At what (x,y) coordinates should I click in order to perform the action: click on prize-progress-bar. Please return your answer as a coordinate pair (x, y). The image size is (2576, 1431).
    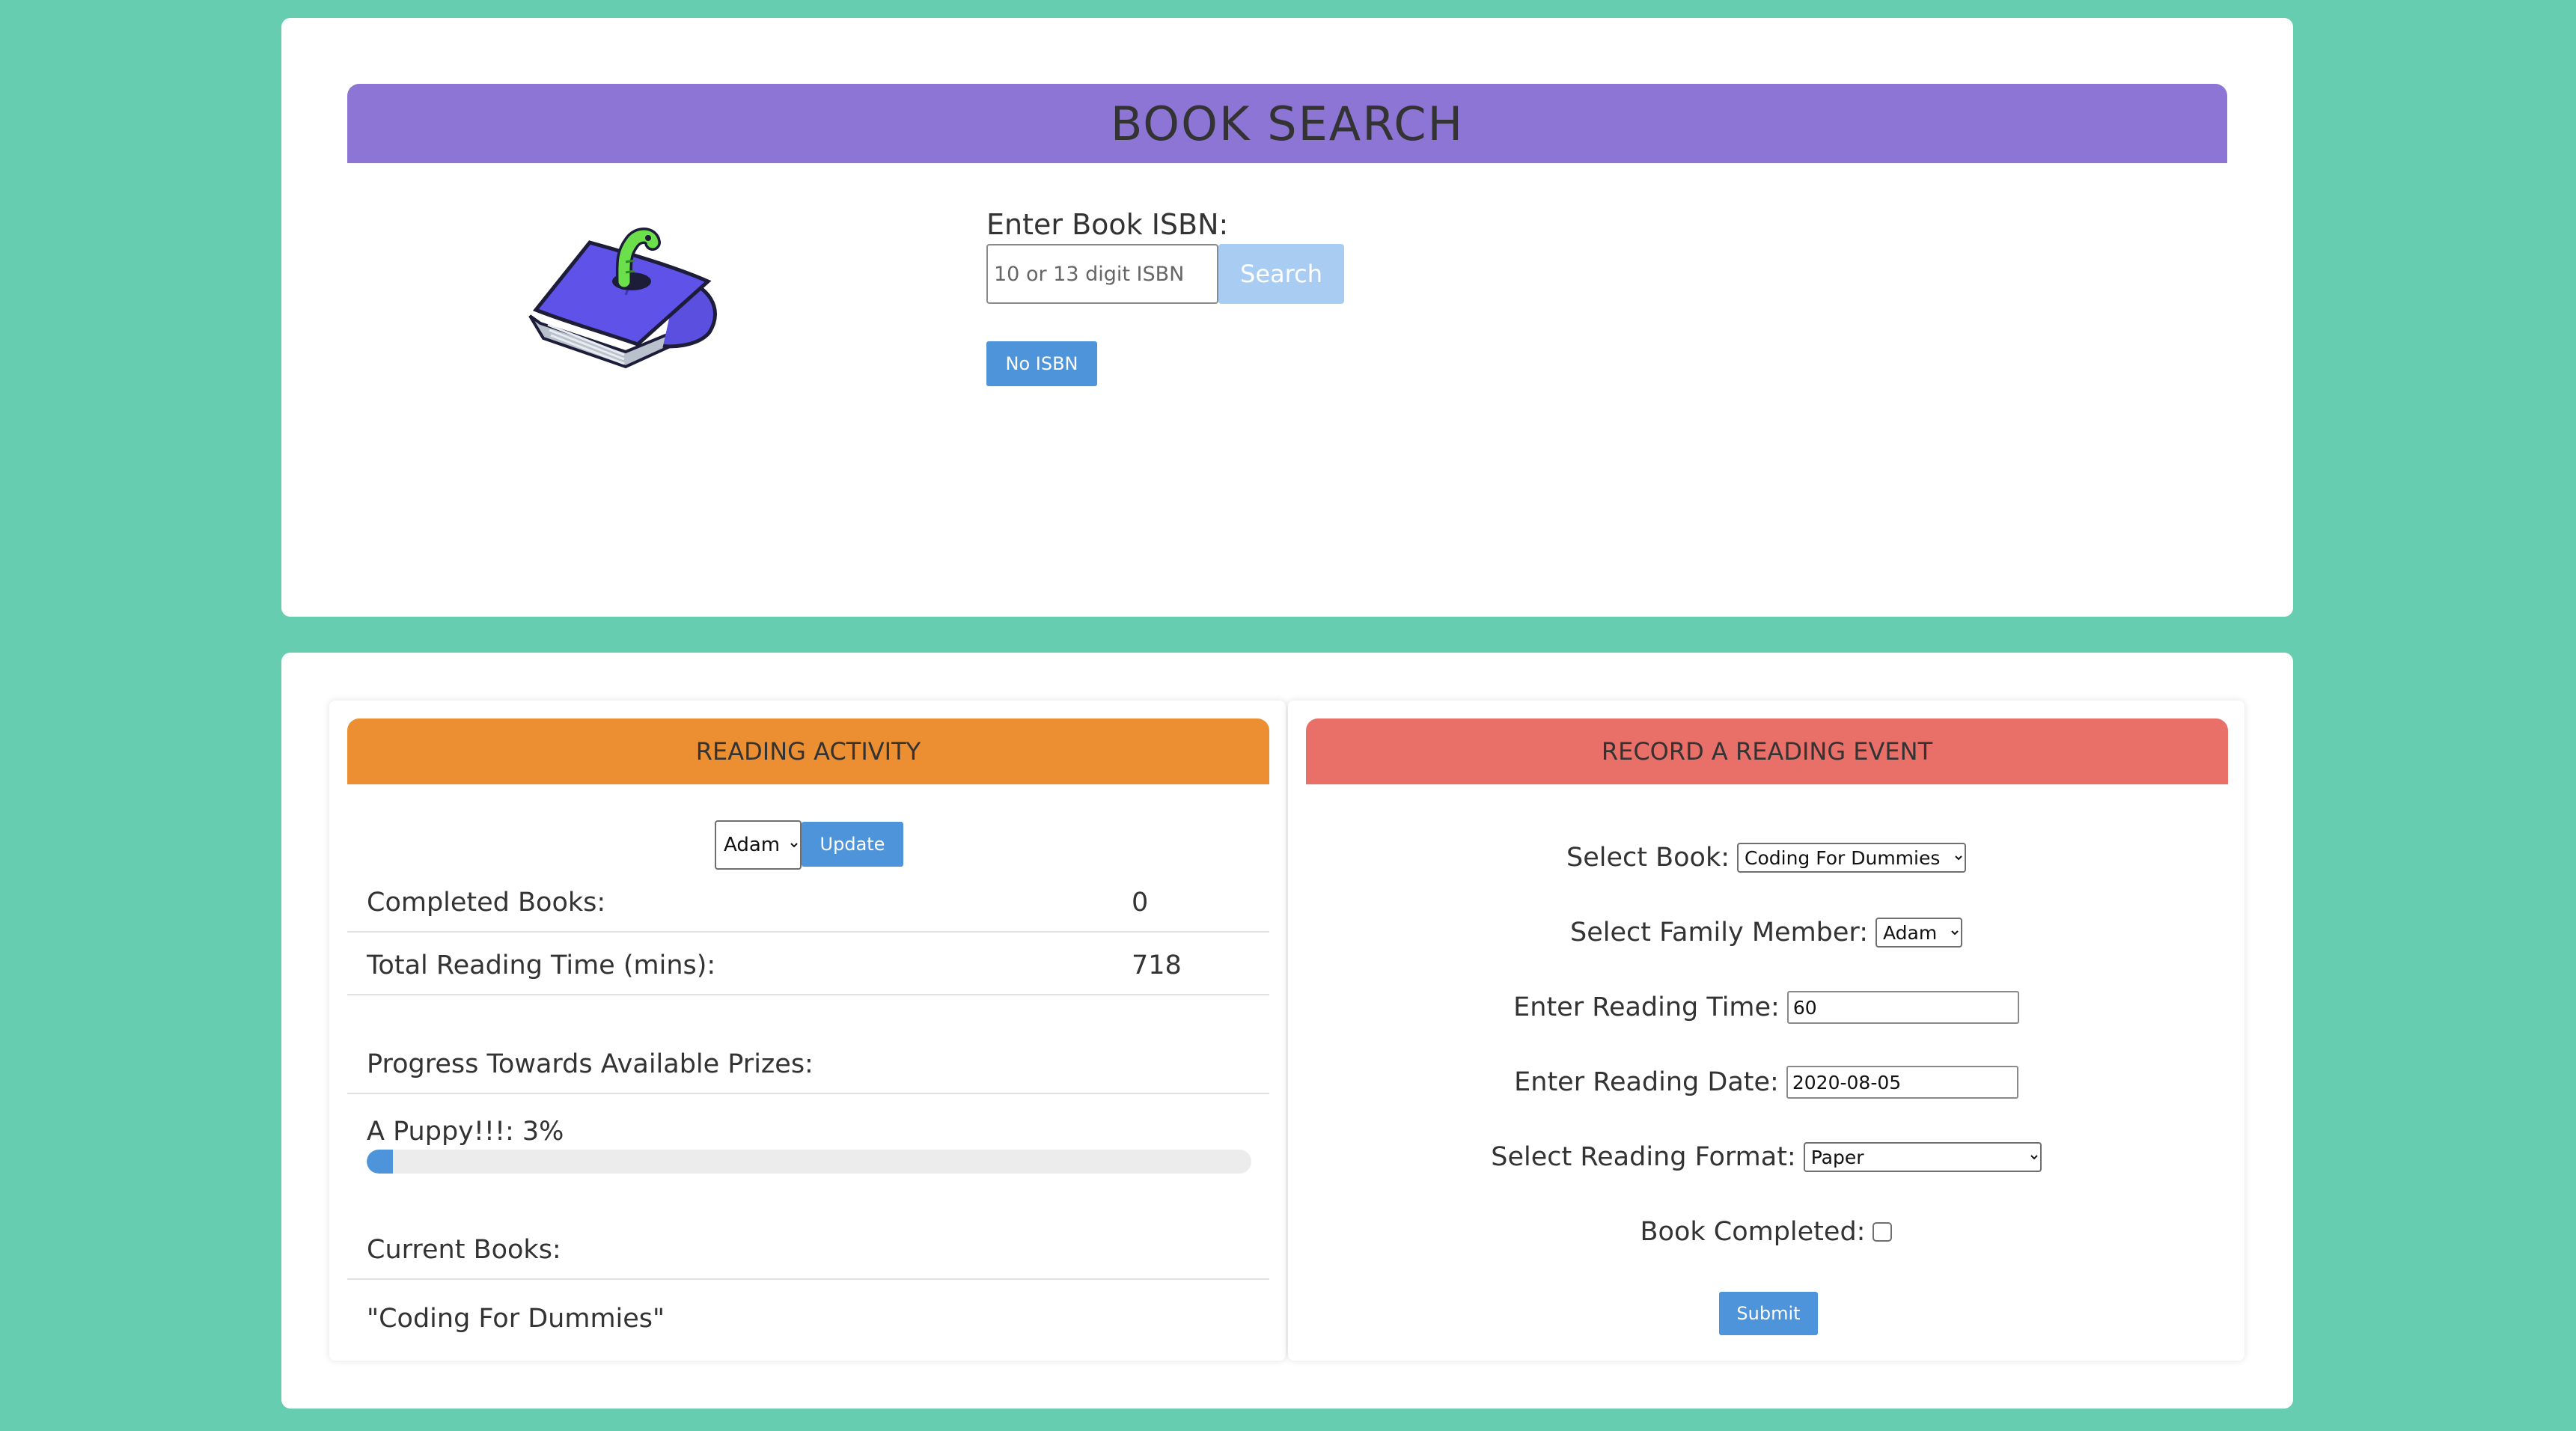
    Looking at the image, I should click on (809, 1162).